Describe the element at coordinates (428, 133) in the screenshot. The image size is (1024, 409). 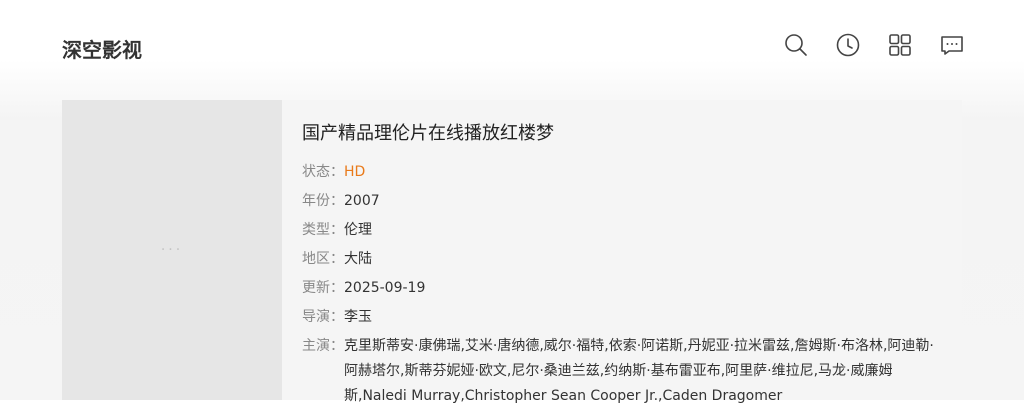
I see `video-title: 国产精品理伦片在线播放红楼梦` at that location.